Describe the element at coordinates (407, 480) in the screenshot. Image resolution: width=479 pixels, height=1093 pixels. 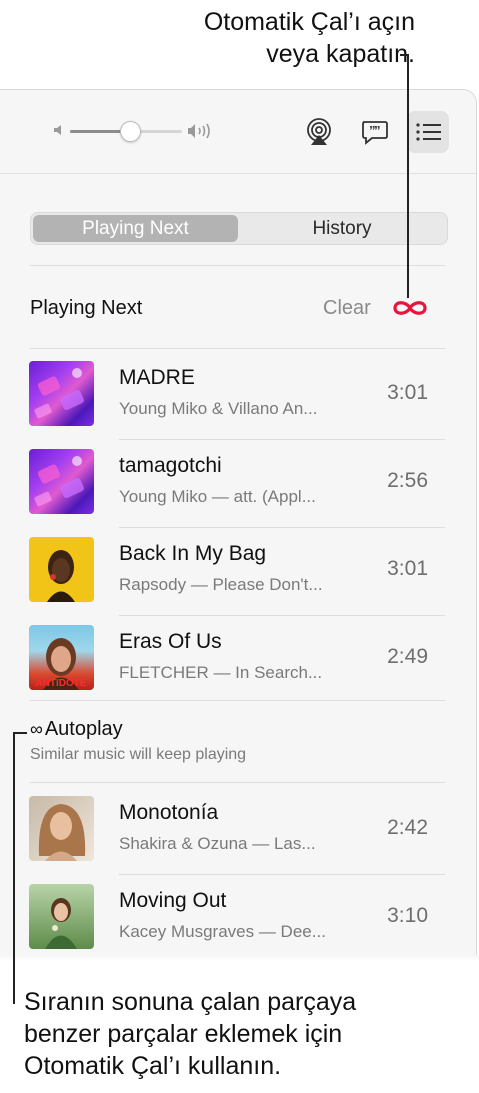
I see `song-duration: 2:56` at that location.